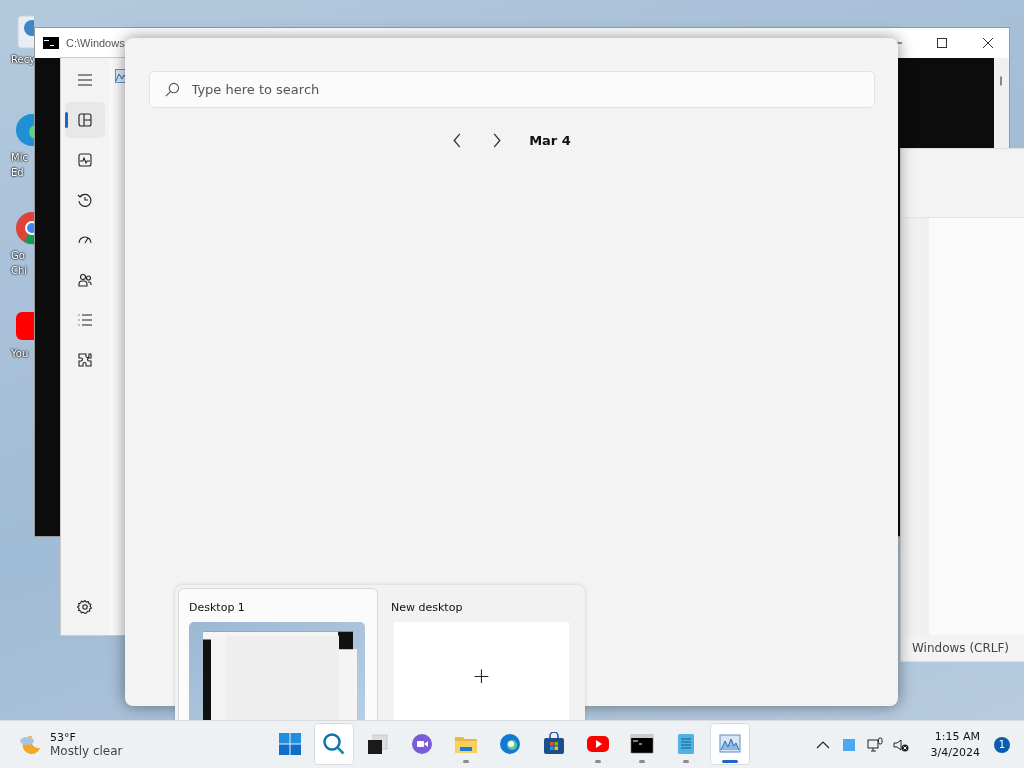 Image resolution: width=1024 pixels, height=768 pixels. Describe the element at coordinates (497, 140) in the screenshot. I see `next-icon` at that location.